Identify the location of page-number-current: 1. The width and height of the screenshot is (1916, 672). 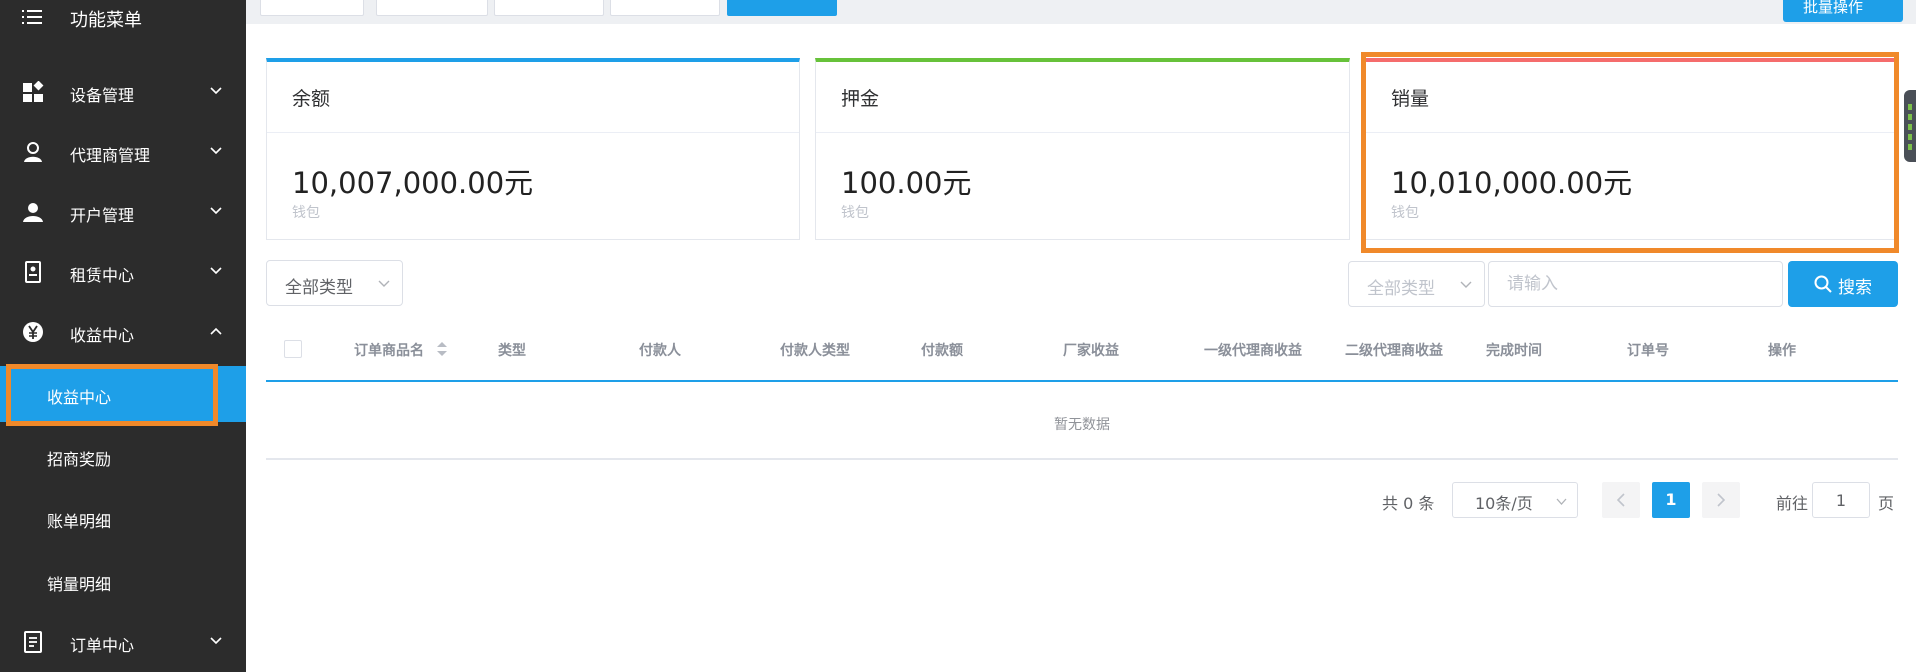
(1671, 500).